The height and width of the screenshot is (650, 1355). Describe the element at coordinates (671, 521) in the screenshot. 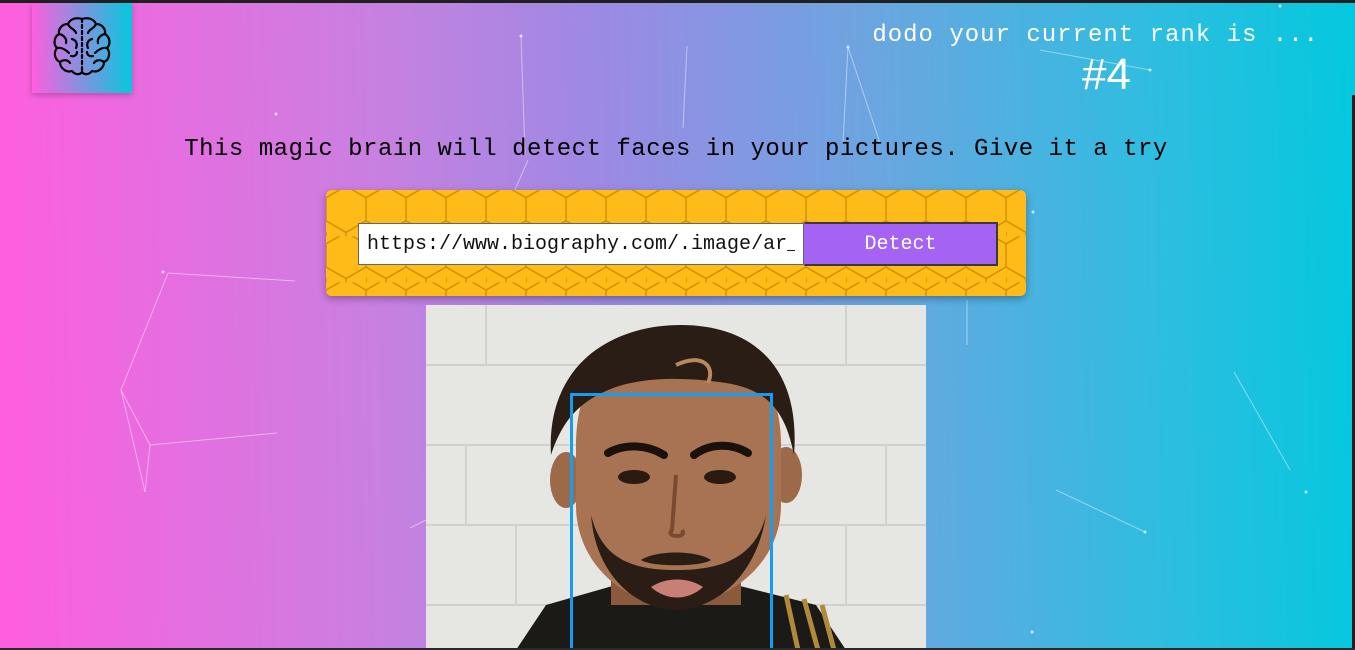

I see `face-bounding-box` at that location.